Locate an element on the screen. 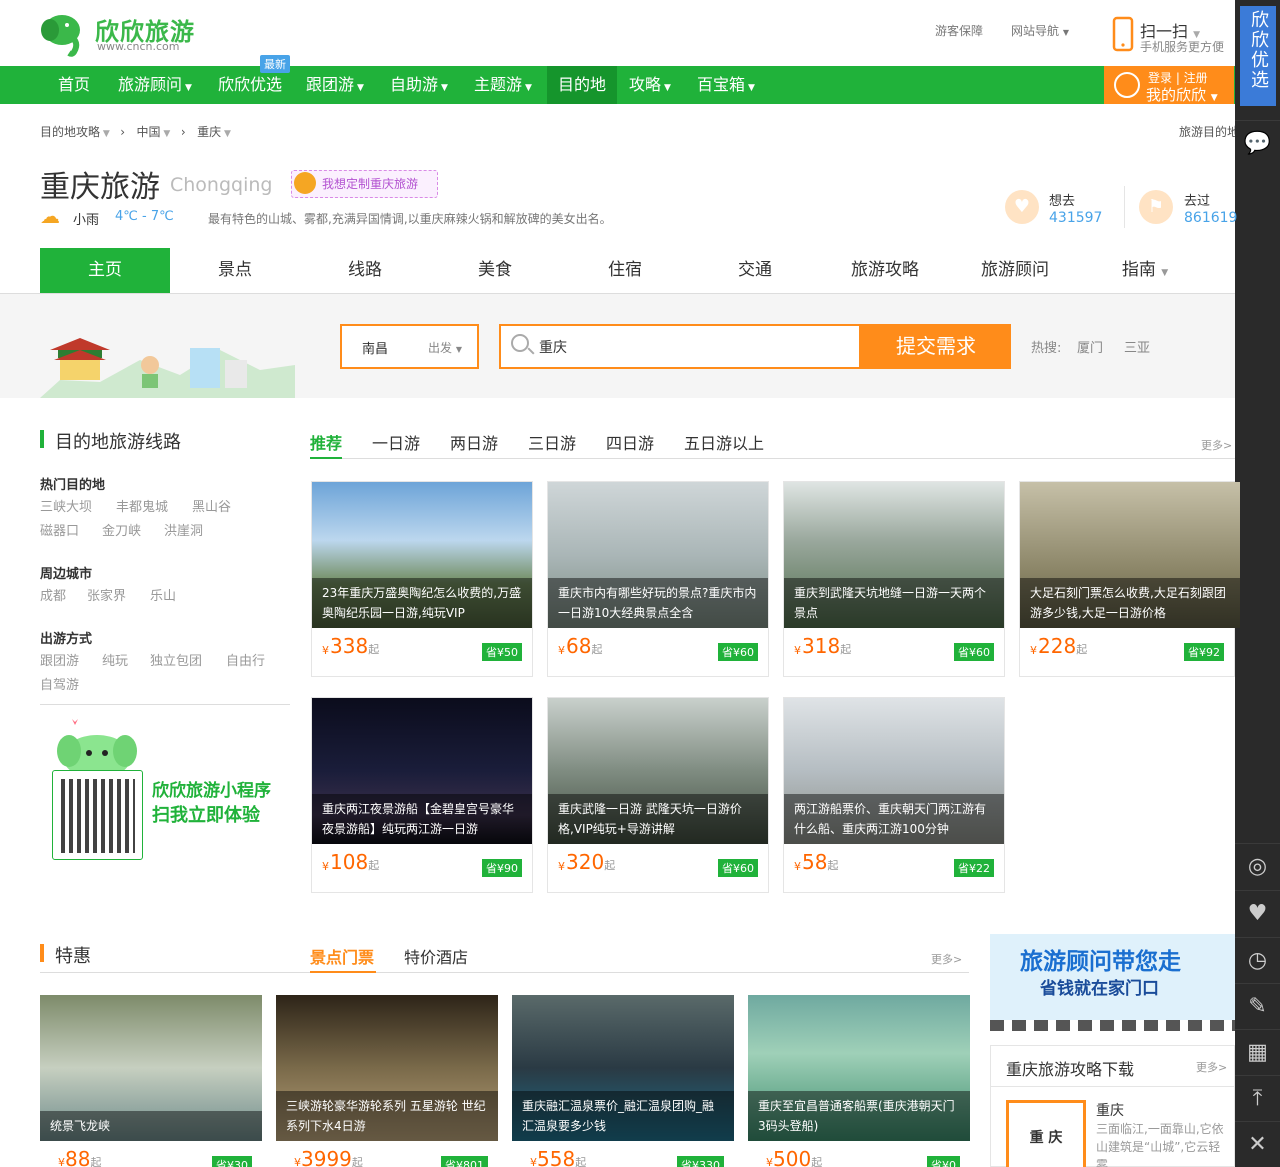 The width and height of the screenshot is (1280, 1167). user-icon: ◎ is located at coordinates (1257, 865).